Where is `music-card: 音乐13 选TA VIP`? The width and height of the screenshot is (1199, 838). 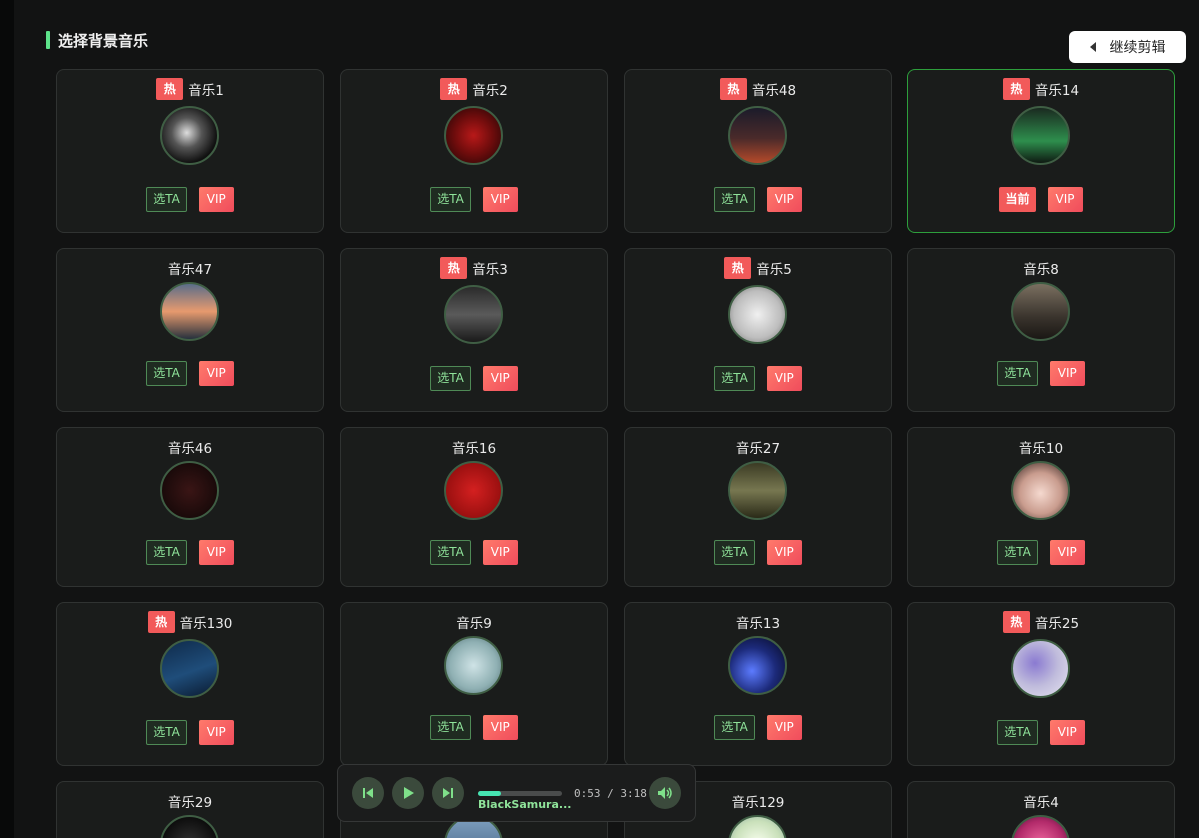
music-card: 音乐13 选TA VIP is located at coordinates (758, 684).